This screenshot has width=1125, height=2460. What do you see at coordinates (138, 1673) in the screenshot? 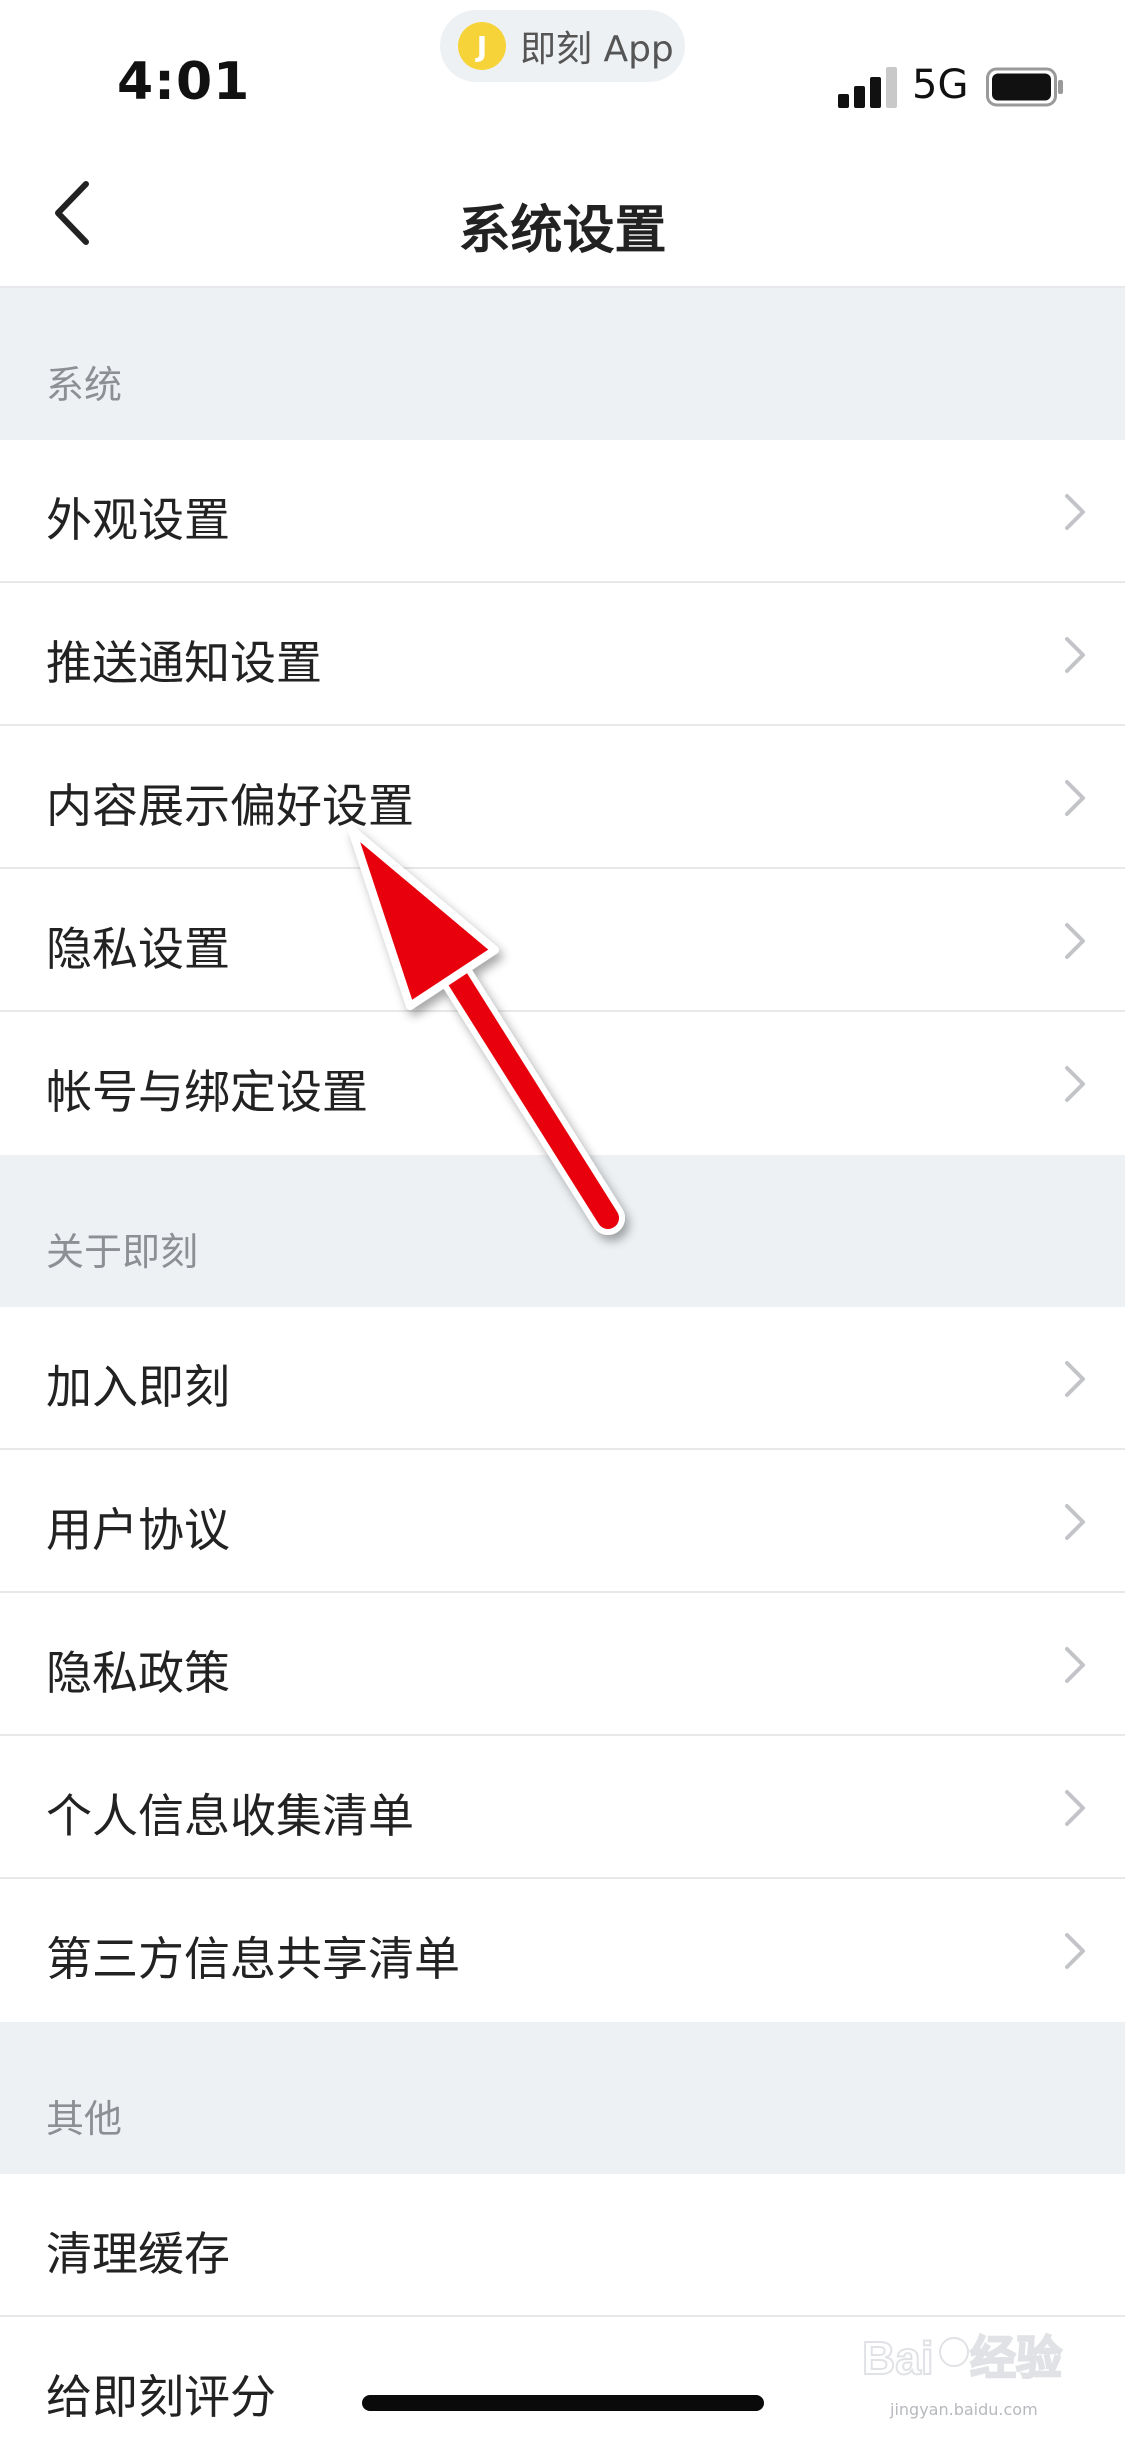
I see `row-label: 隐私政策` at bounding box center [138, 1673].